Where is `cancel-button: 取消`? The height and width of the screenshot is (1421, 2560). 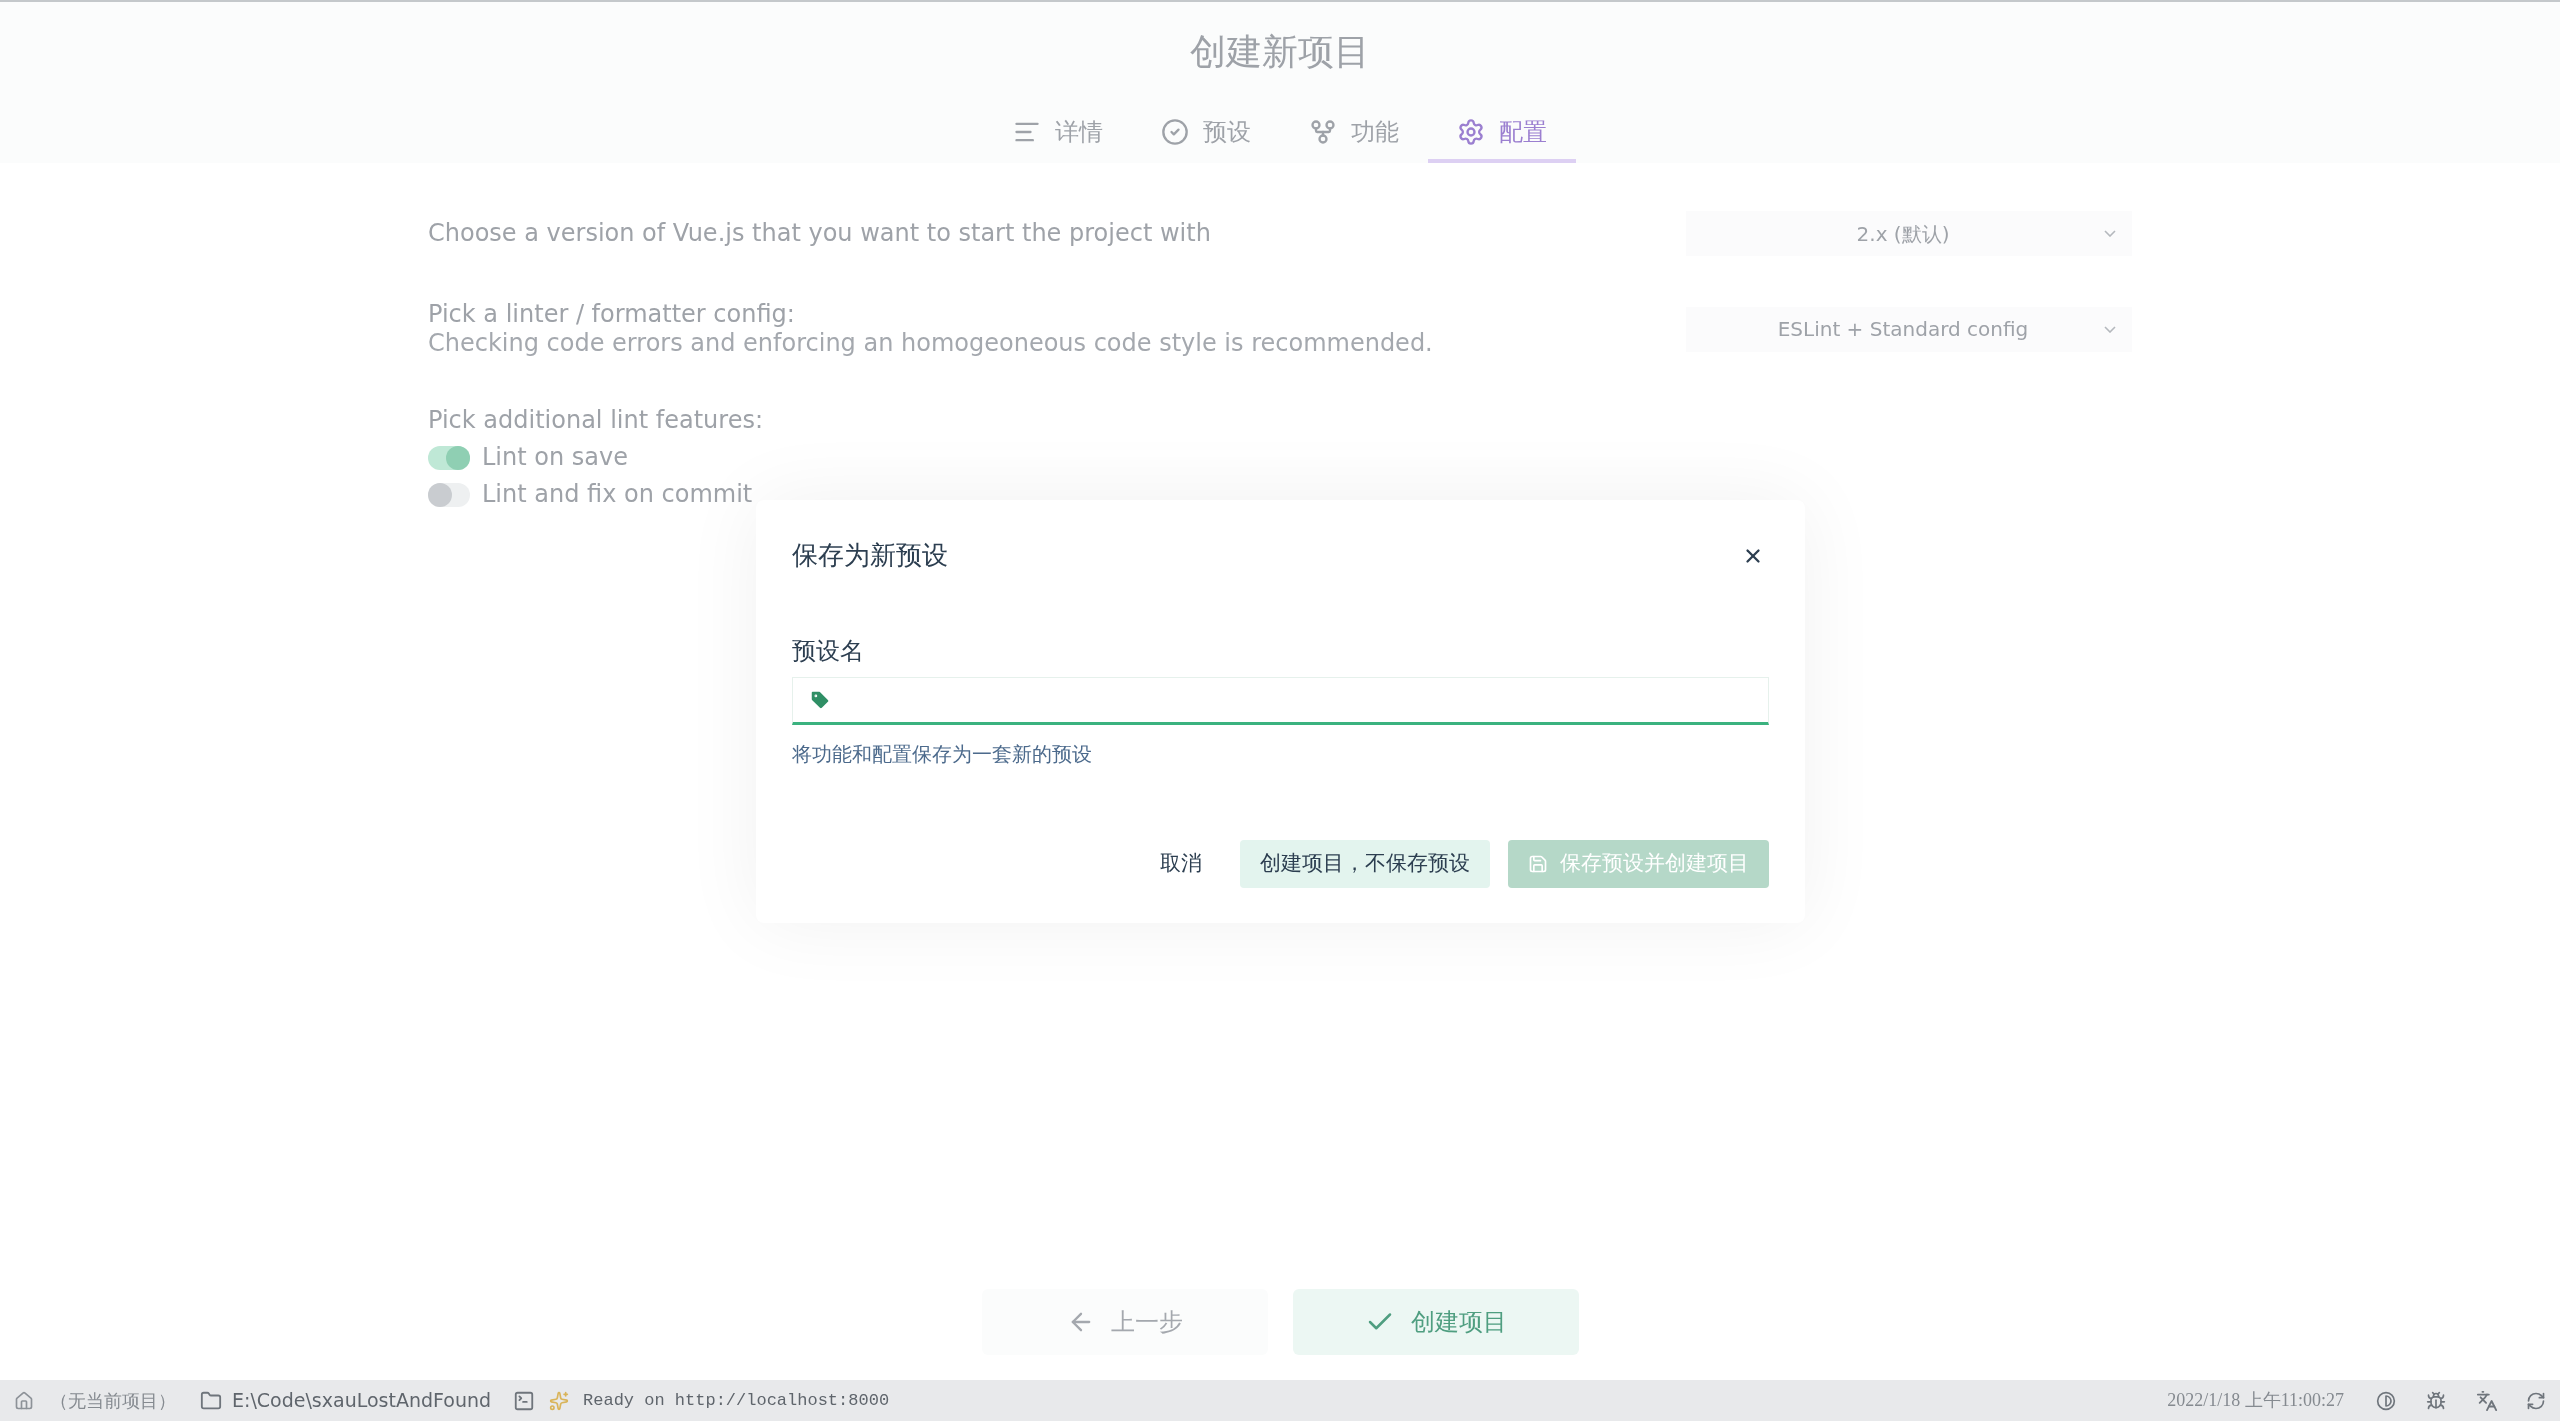 cancel-button: 取消 is located at coordinates (1180, 864).